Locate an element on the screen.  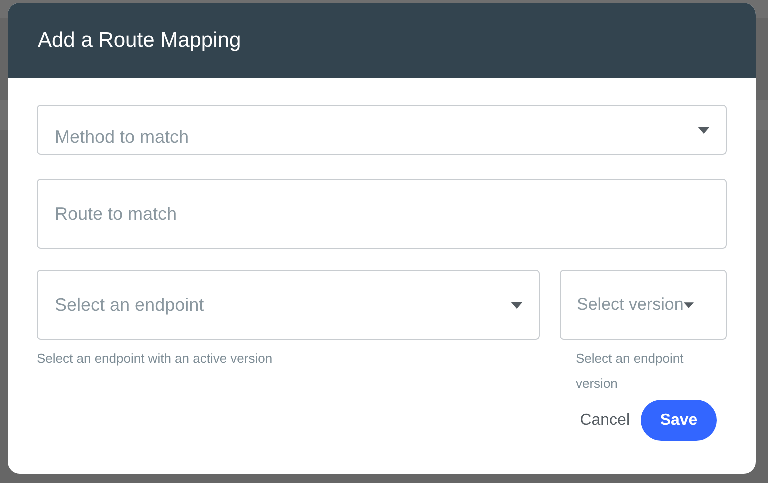
helper-text: Select an endpoint version is located at coordinates (630, 371).